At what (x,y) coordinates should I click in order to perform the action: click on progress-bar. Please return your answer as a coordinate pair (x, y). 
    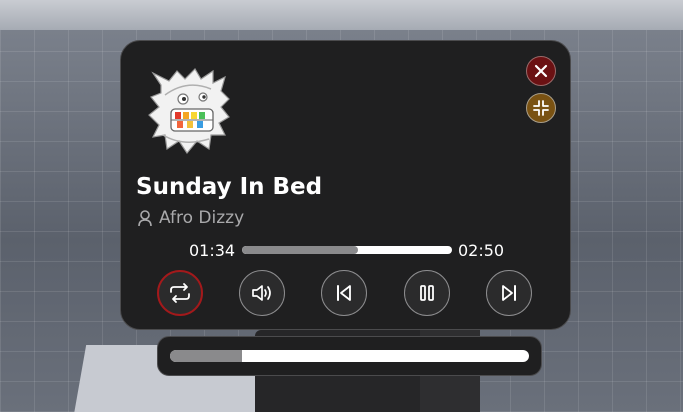
    Looking at the image, I should click on (347, 250).